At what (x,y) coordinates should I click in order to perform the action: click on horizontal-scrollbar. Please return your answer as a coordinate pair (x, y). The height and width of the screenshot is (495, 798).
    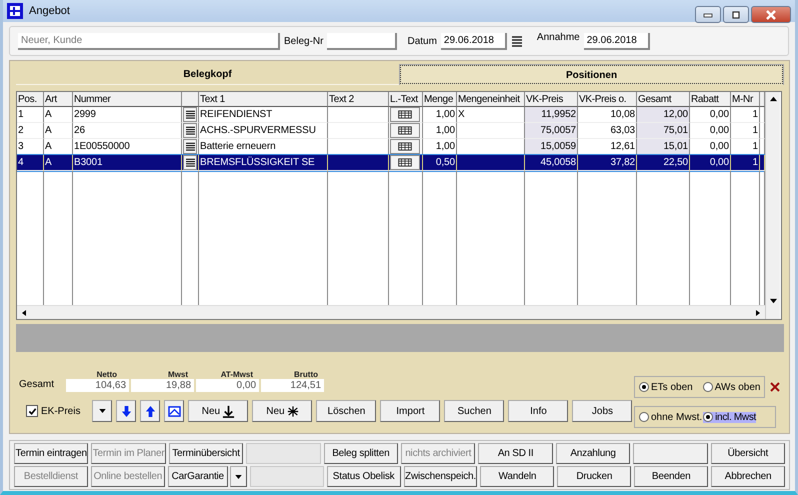
    Looking at the image, I should click on (391, 312).